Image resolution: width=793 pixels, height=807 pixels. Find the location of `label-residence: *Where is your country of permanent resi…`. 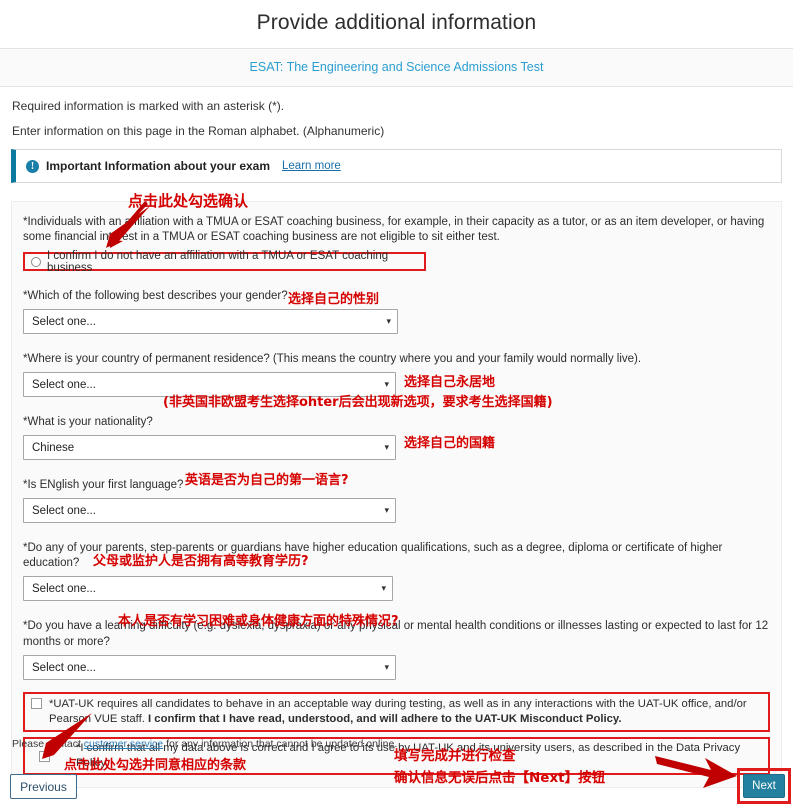

label-residence: *Where is your country of permanent resi… is located at coordinates (332, 359).